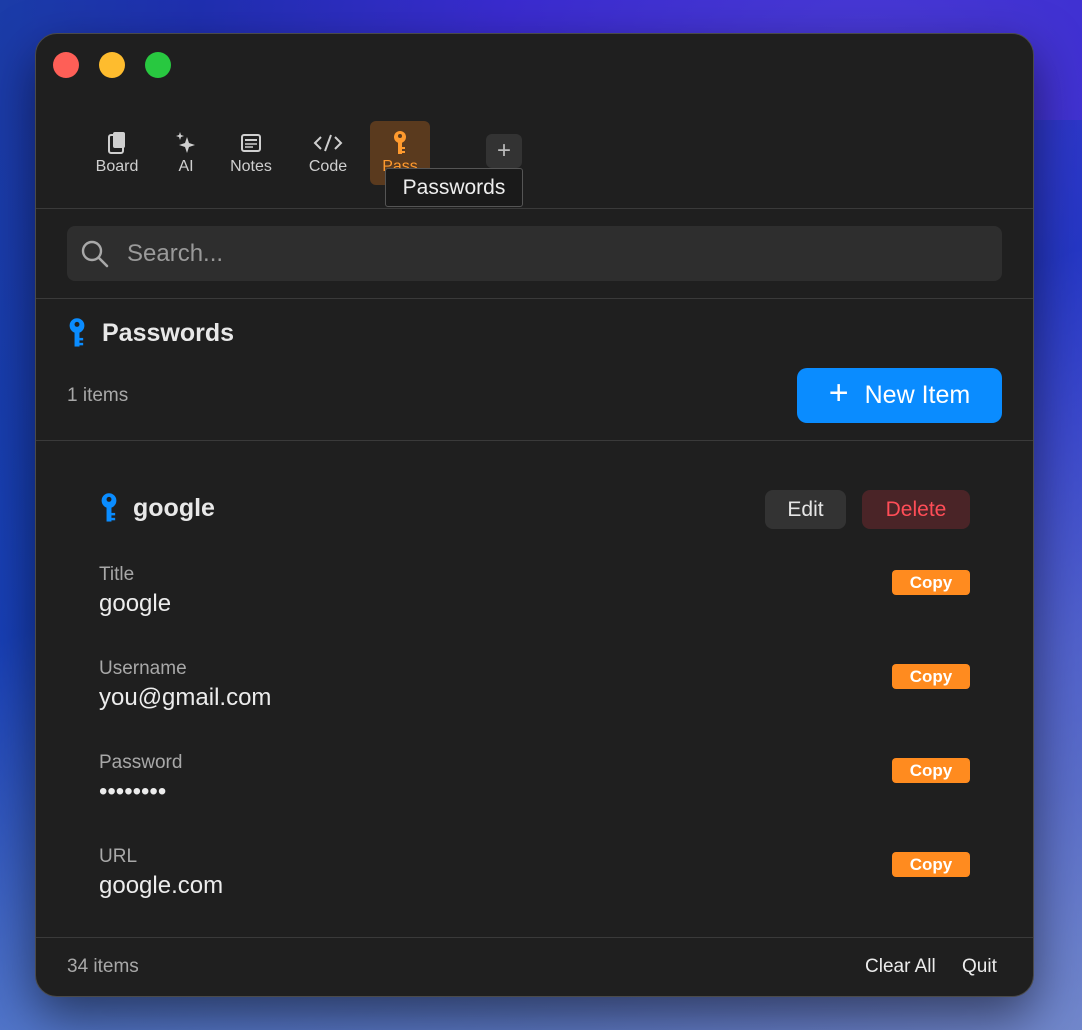 This screenshot has height=1030, width=1082. What do you see at coordinates (900, 967) in the screenshot?
I see `clear-all-button: Clear All` at bounding box center [900, 967].